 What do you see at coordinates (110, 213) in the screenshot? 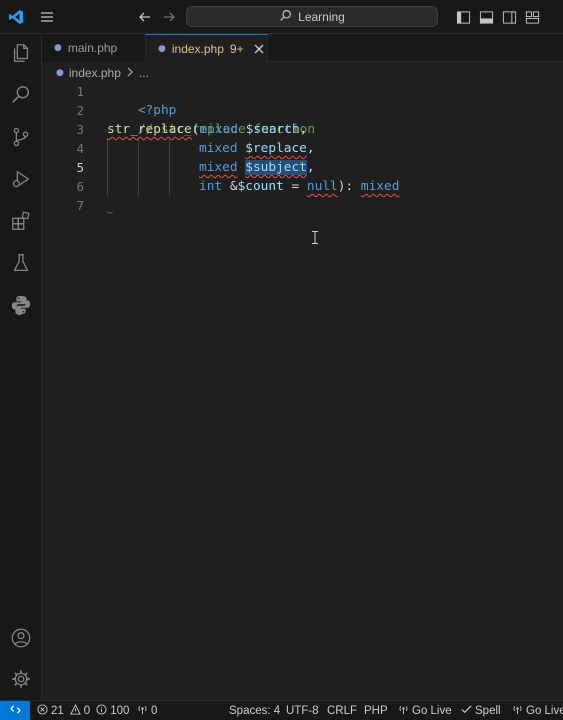
I see `error-marker: ~` at bounding box center [110, 213].